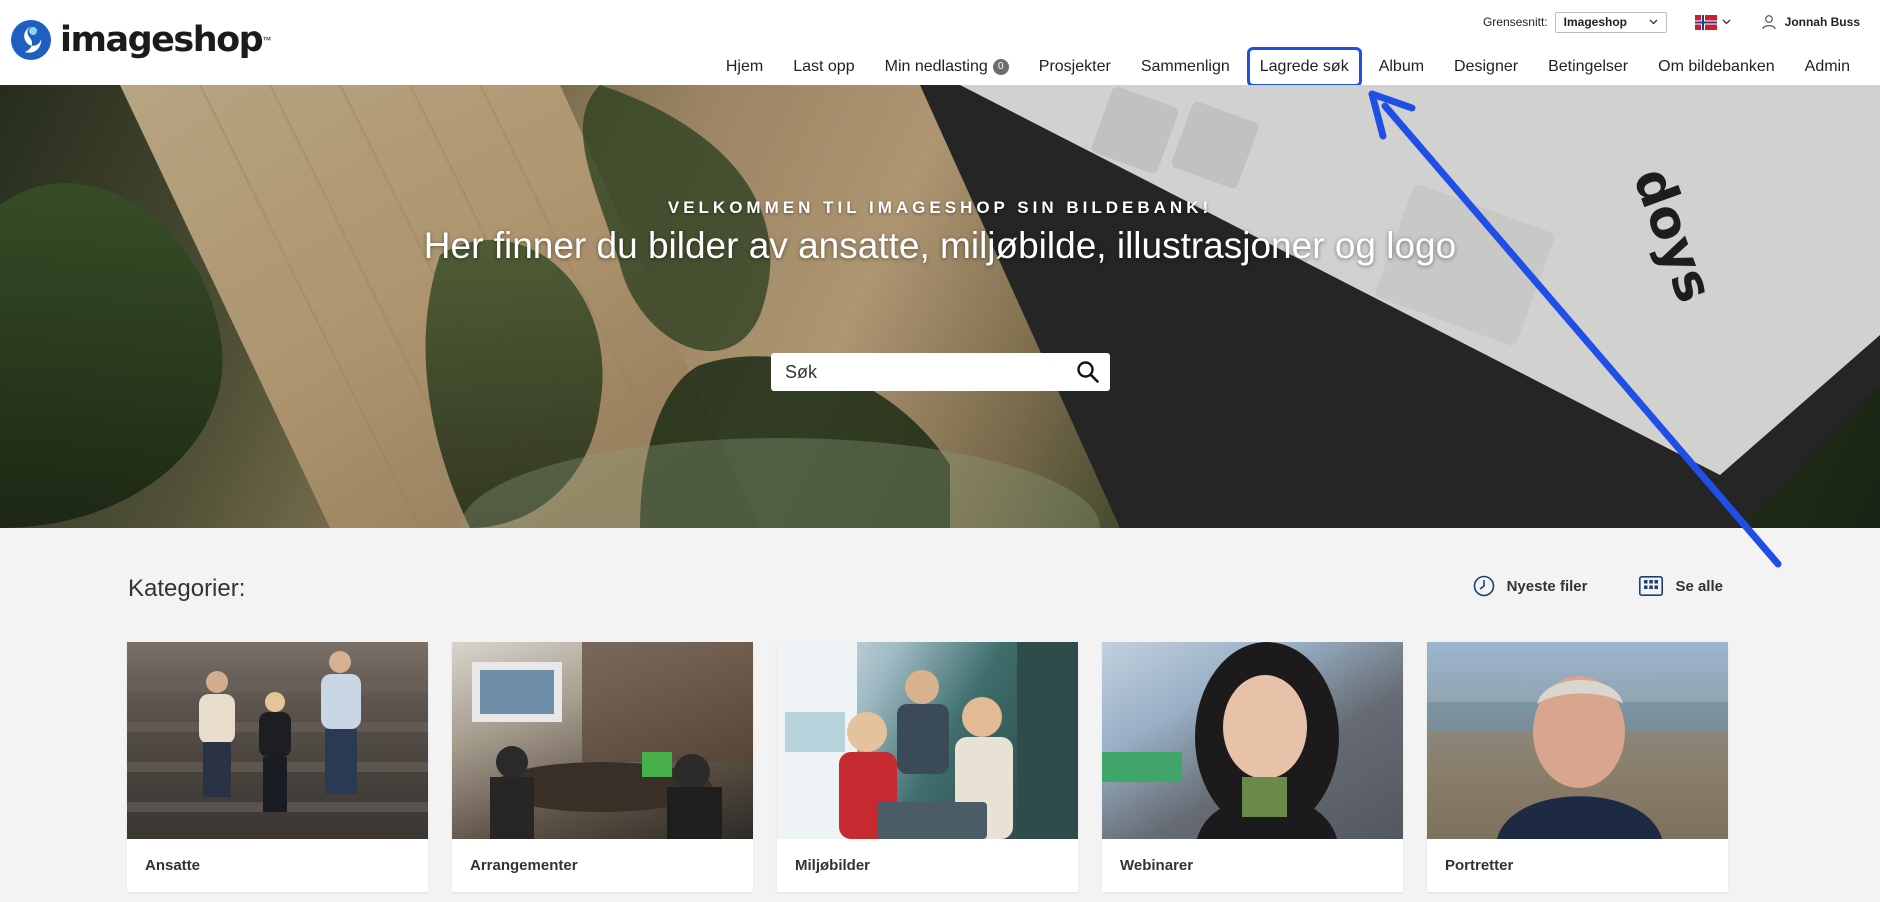 This screenshot has height=902, width=1880. What do you see at coordinates (1588, 67) in the screenshot?
I see `nav-item-betingelser: Betingelser` at bounding box center [1588, 67].